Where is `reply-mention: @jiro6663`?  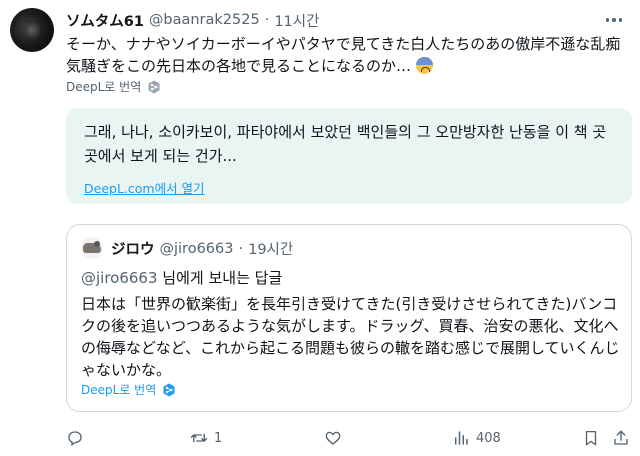 reply-mention: @jiro6663 is located at coordinates (119, 278).